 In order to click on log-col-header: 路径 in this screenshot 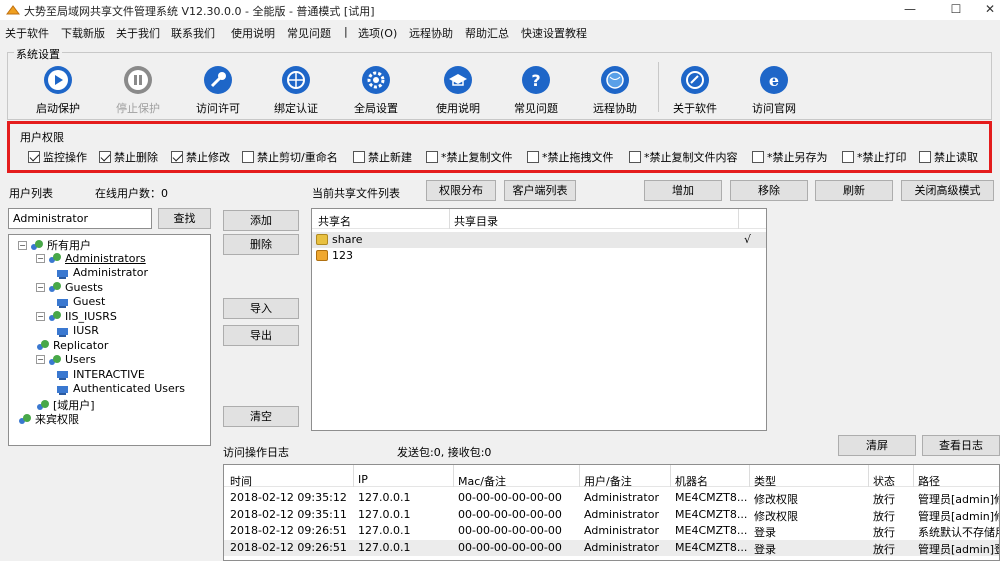, I will do `click(929, 481)`.